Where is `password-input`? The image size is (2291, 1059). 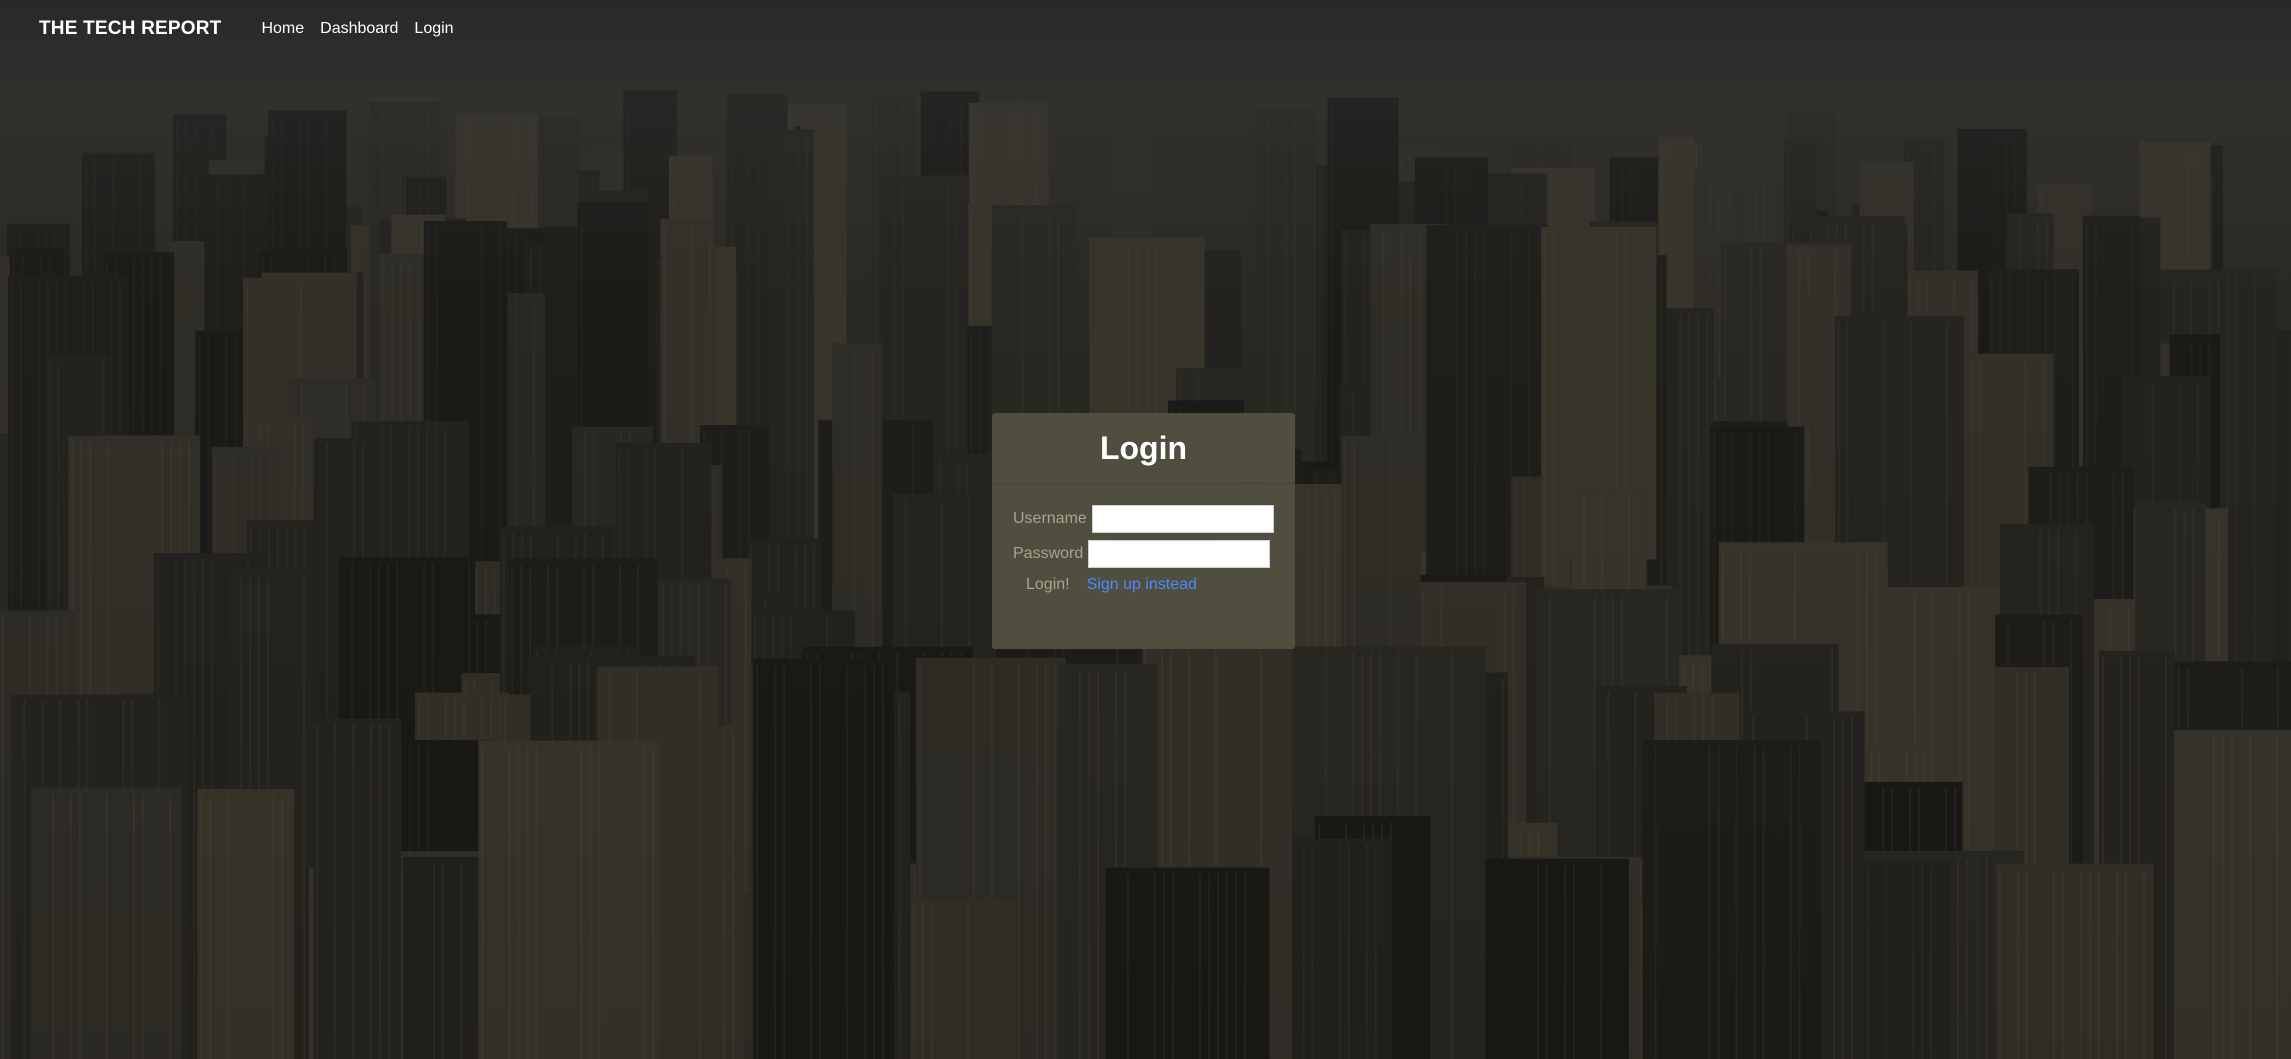 password-input is located at coordinates (1179, 553).